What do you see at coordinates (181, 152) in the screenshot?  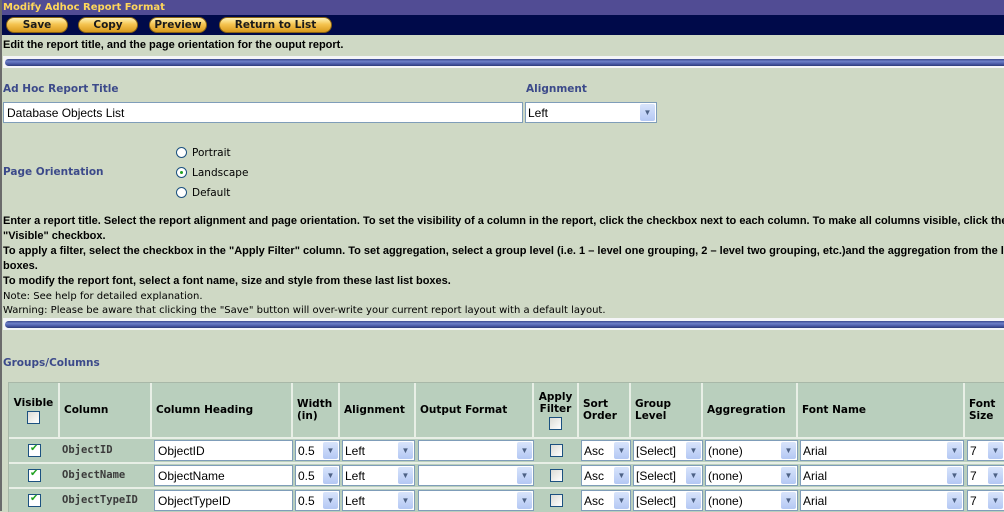 I see `portrait-radio` at bounding box center [181, 152].